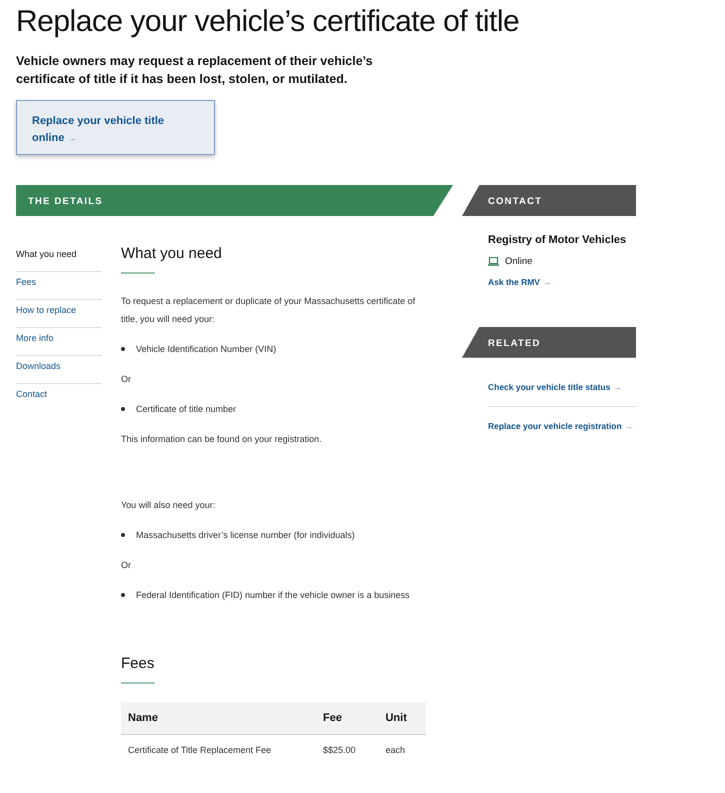 The image size is (725, 793). I want to click on nav-link: Contact, so click(59, 398).